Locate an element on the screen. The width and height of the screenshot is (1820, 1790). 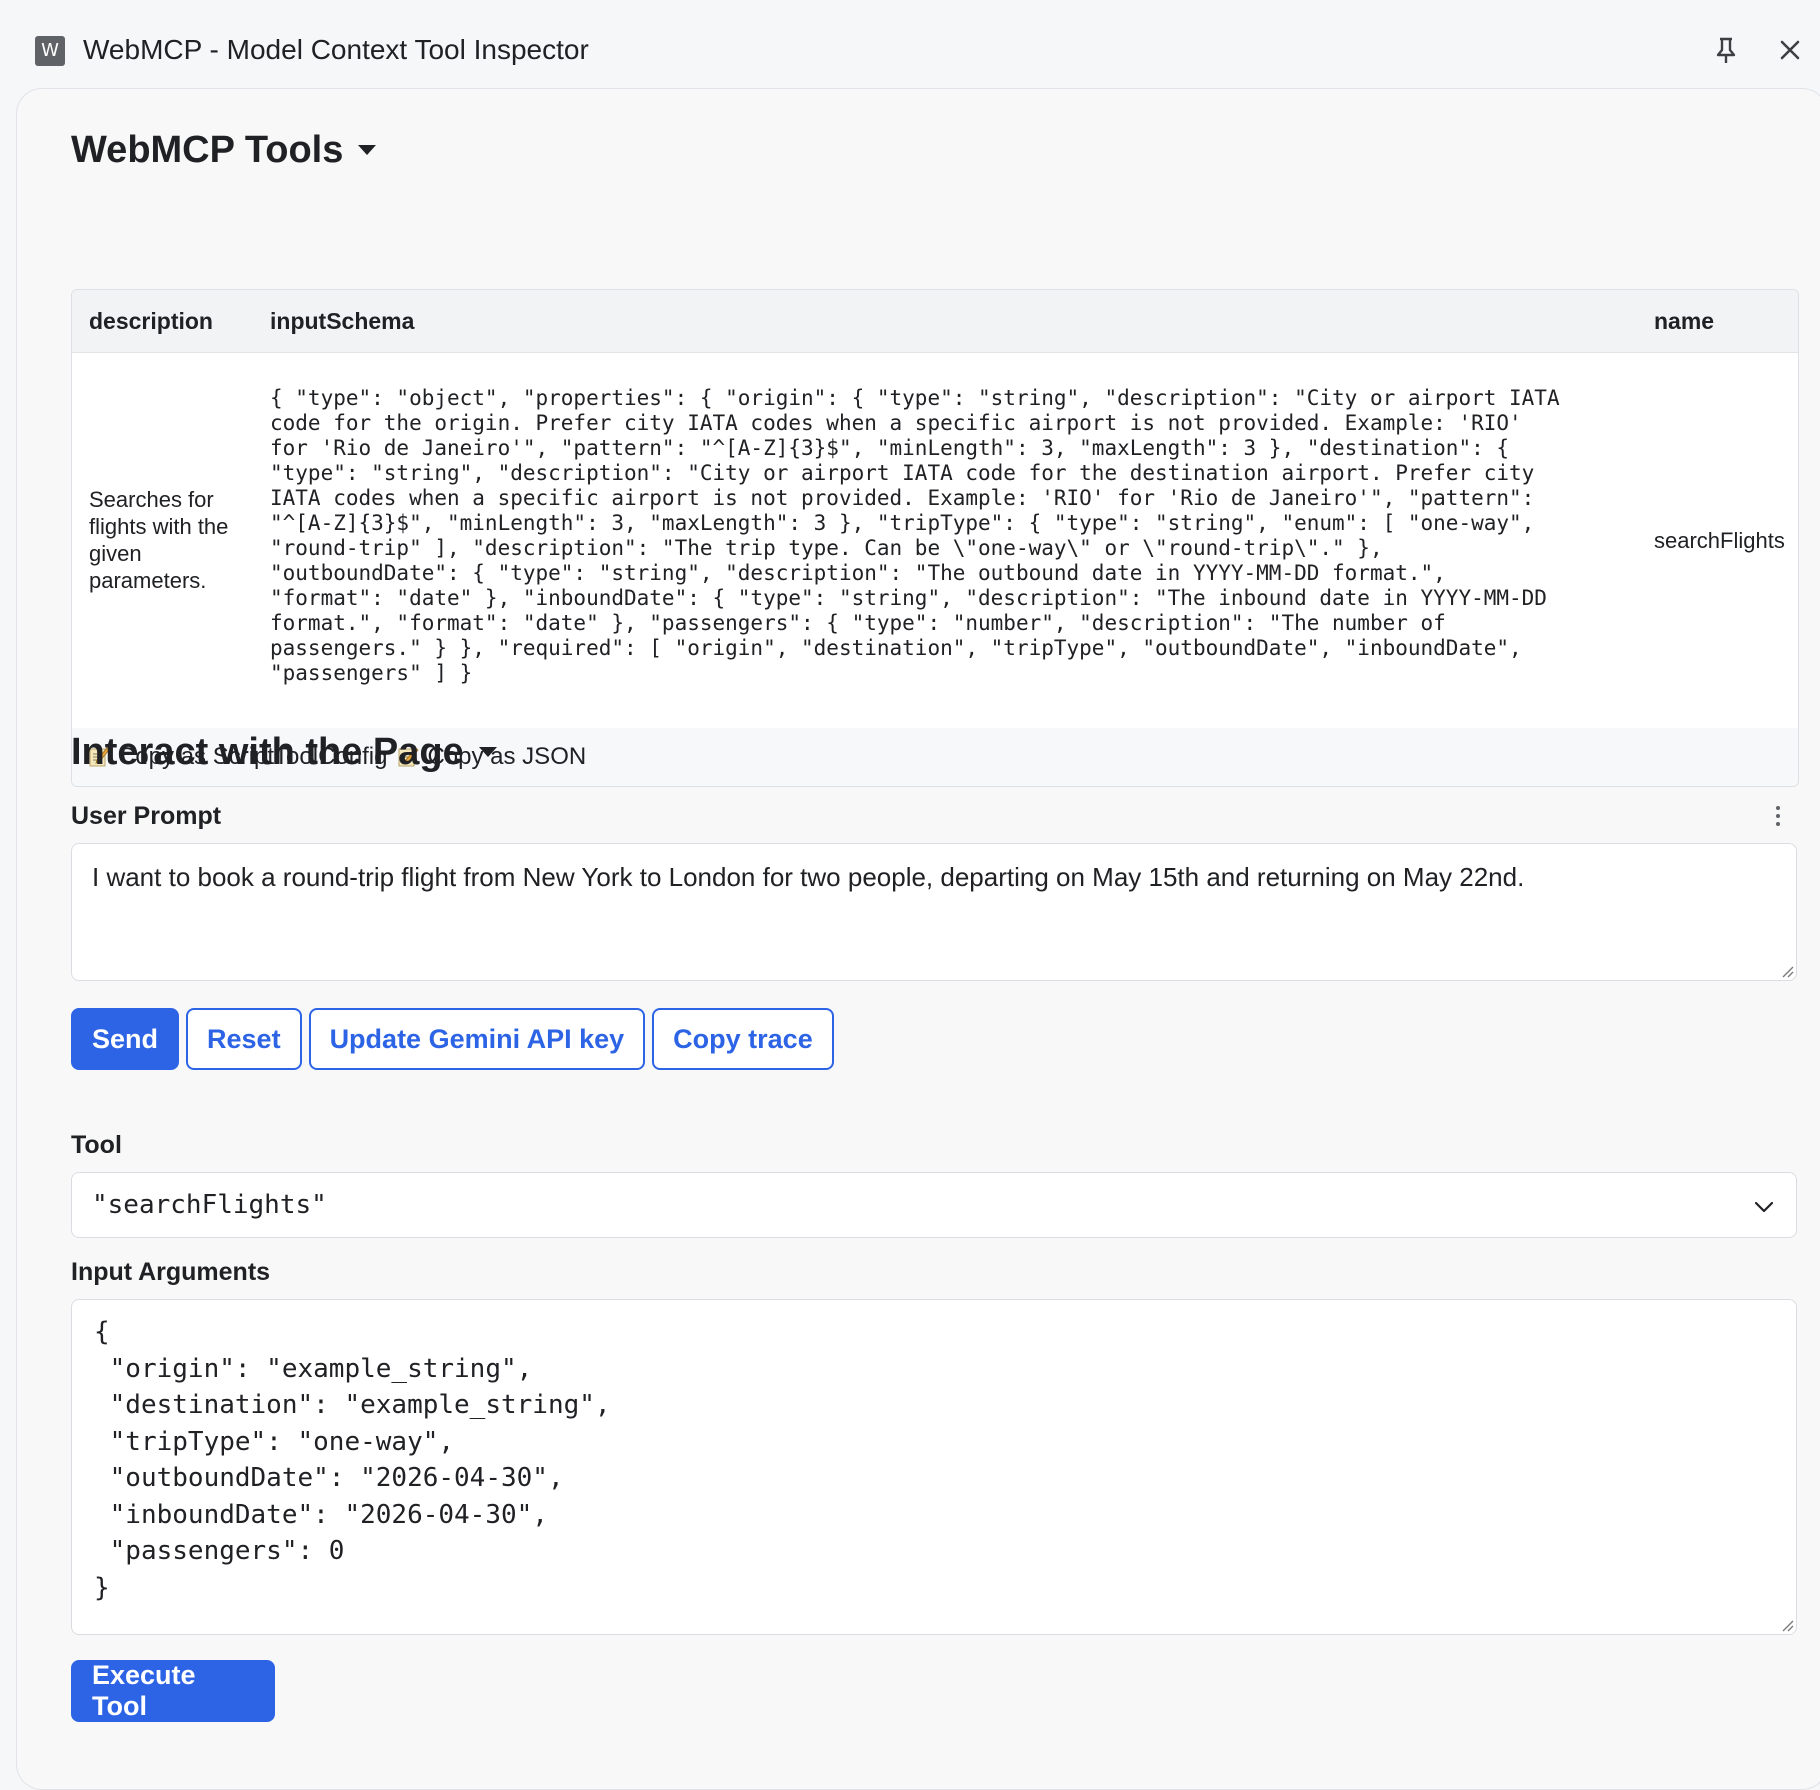
interact-section-header: Interact with the Page is located at coordinates (284, 752).